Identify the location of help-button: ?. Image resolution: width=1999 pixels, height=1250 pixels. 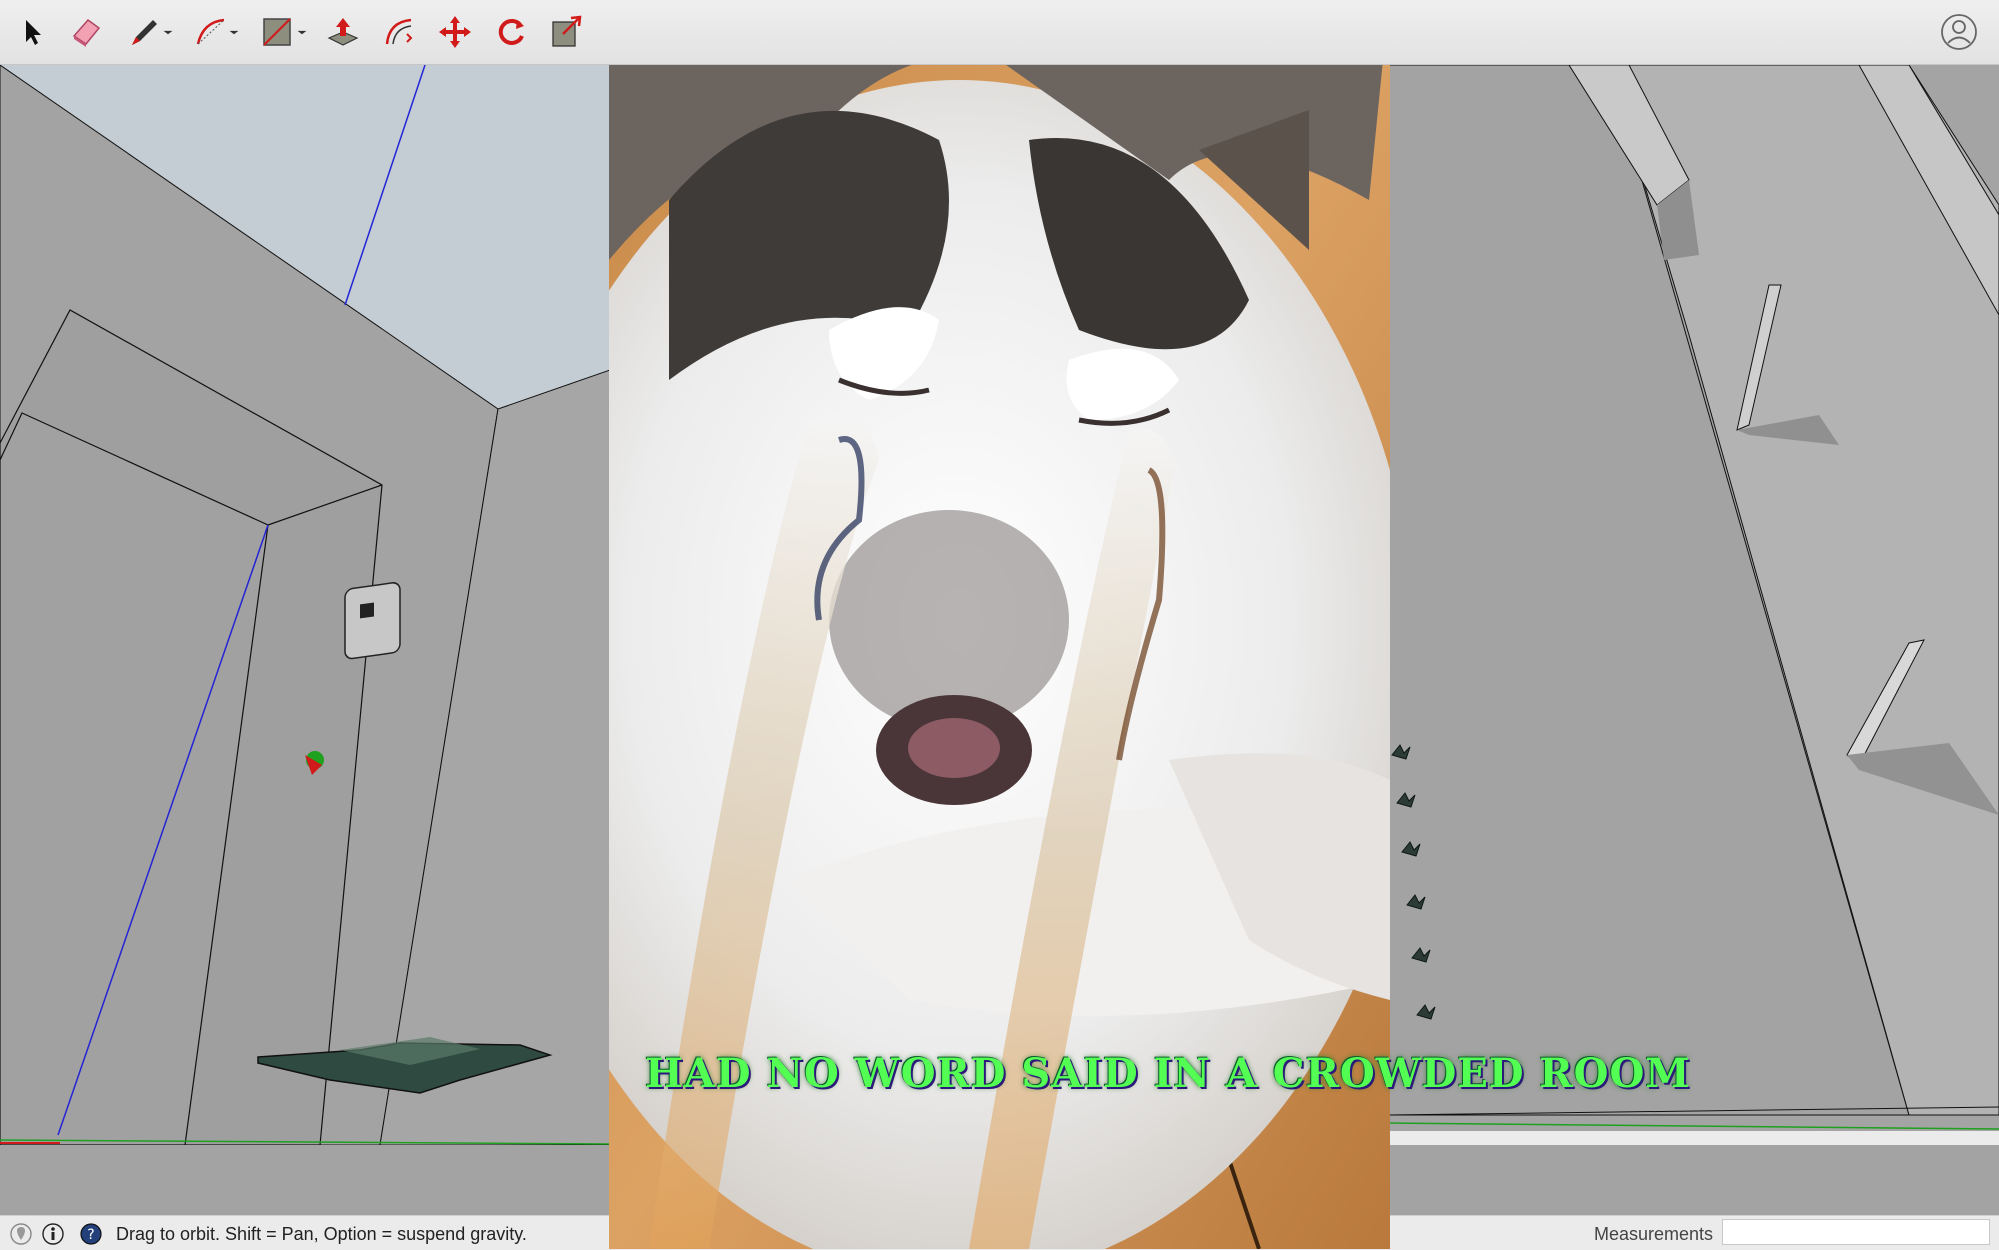
(91, 1234).